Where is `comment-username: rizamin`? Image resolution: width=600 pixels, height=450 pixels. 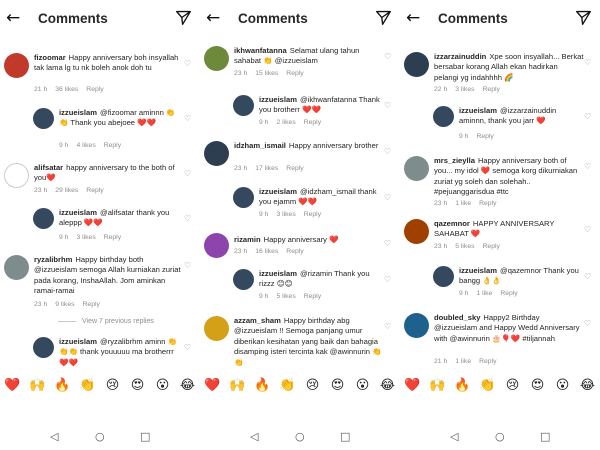 comment-username: rizamin is located at coordinates (247, 239).